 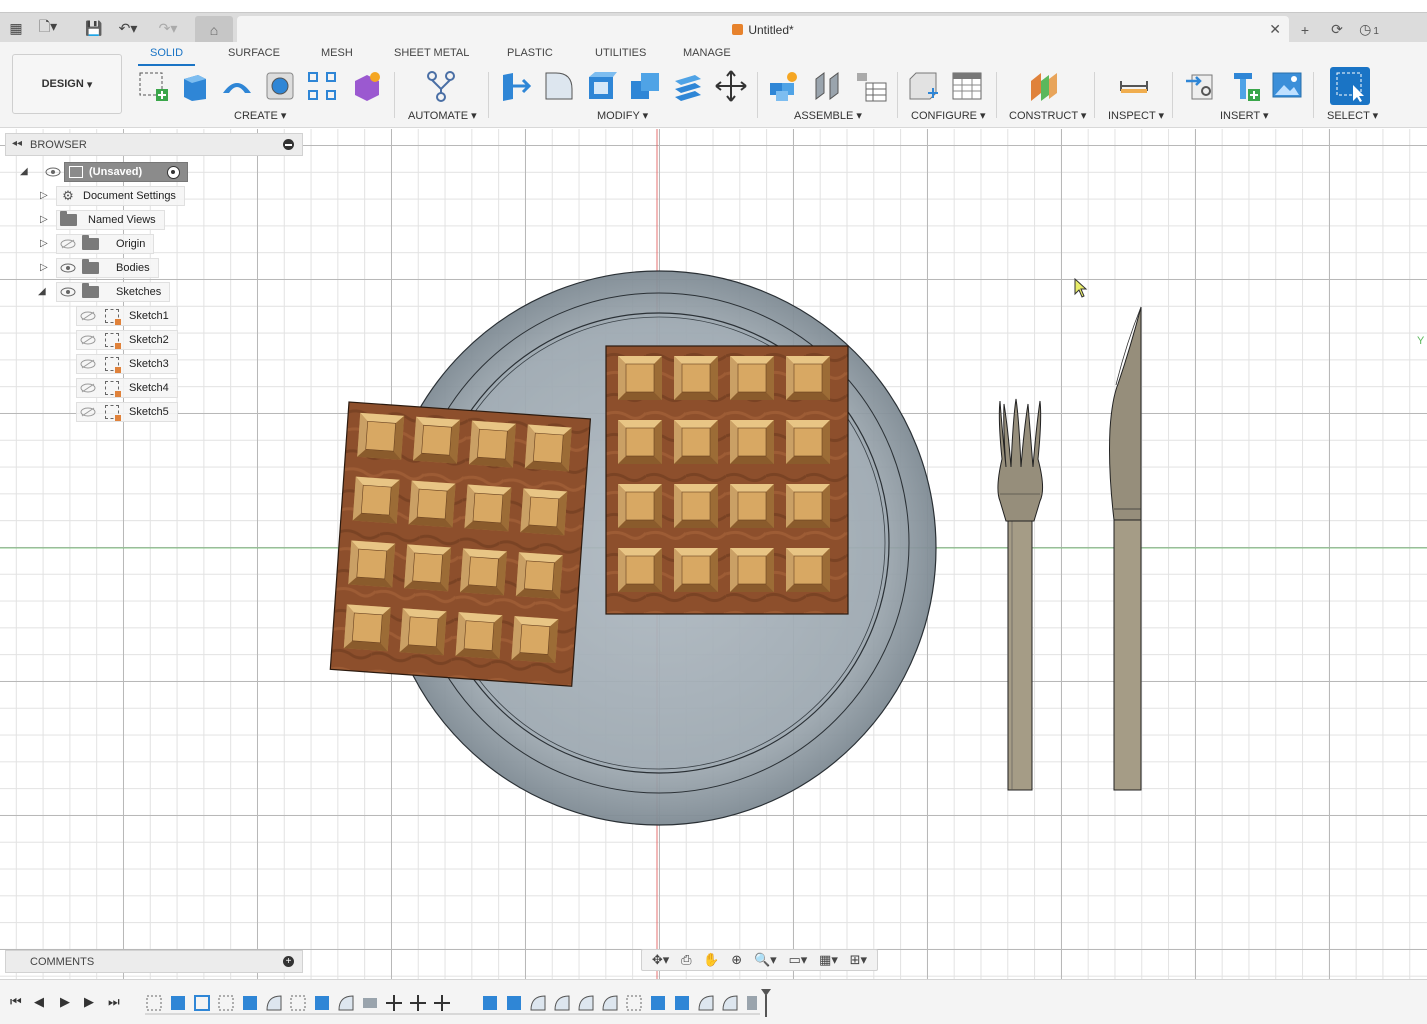 I want to click on tree-item-sketches: Sketches, so click(x=113, y=292).